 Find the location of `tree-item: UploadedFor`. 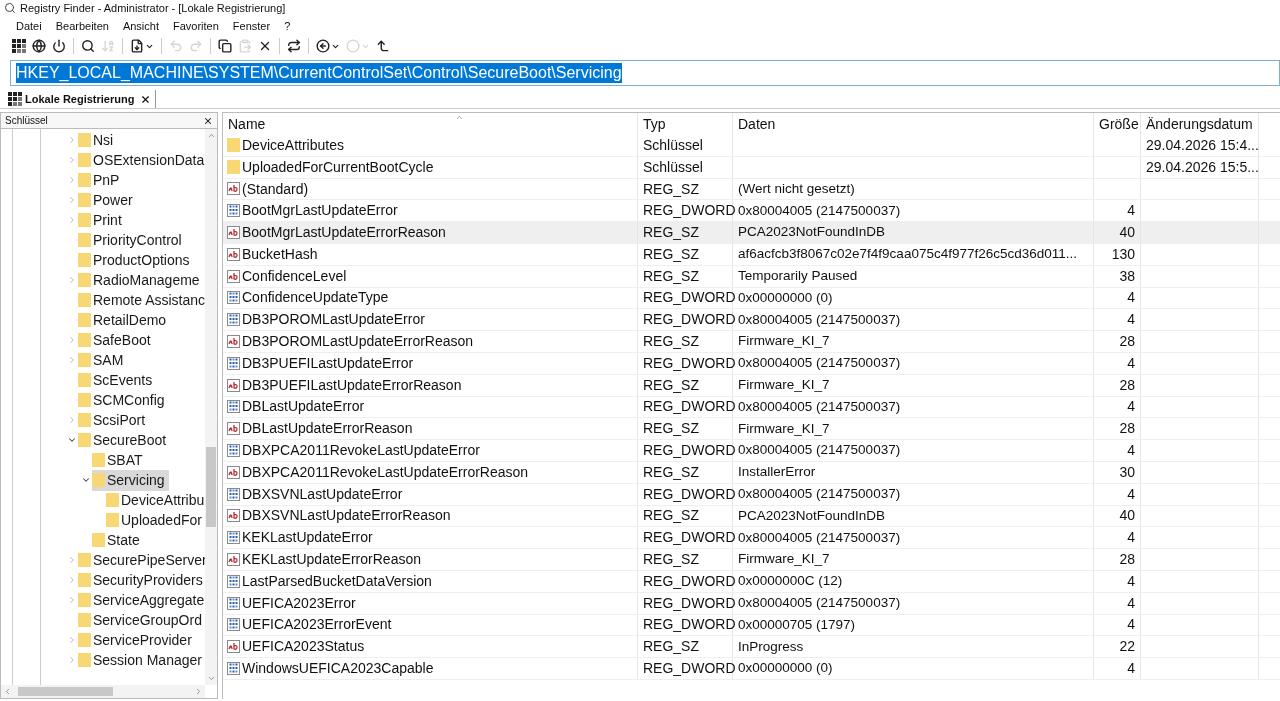

tree-item: UploadedFor is located at coordinates (155, 520).